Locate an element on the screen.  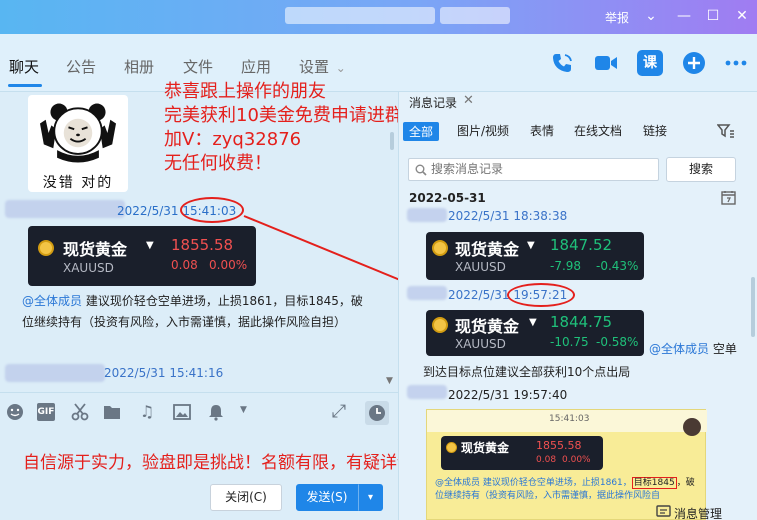
blurred-title is located at coordinates (475, 15).